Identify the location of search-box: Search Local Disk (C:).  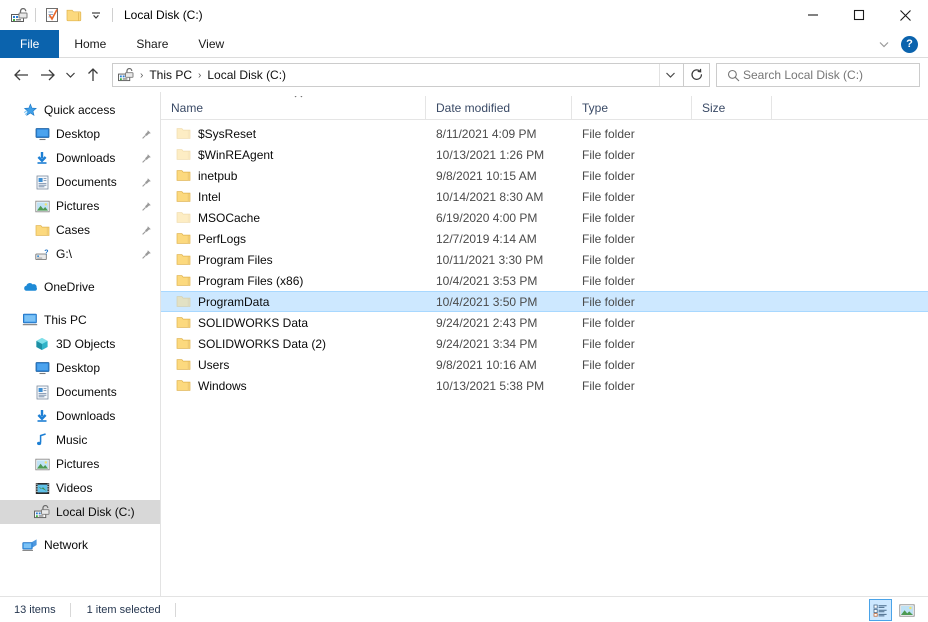
(818, 75).